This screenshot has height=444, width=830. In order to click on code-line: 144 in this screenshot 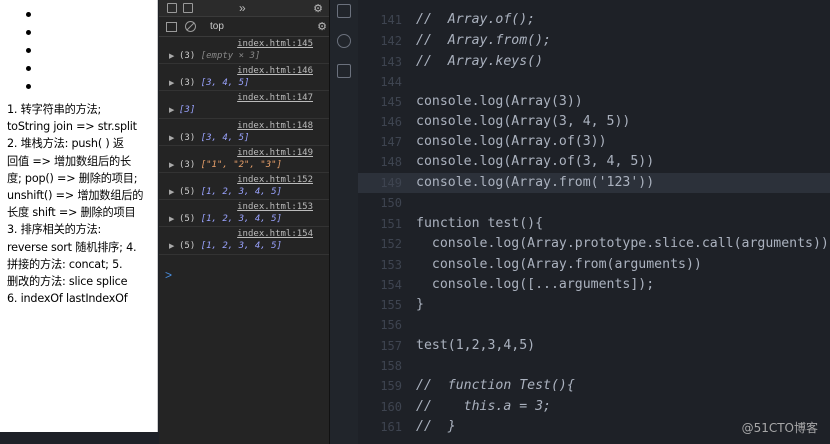, I will do `click(391, 82)`.